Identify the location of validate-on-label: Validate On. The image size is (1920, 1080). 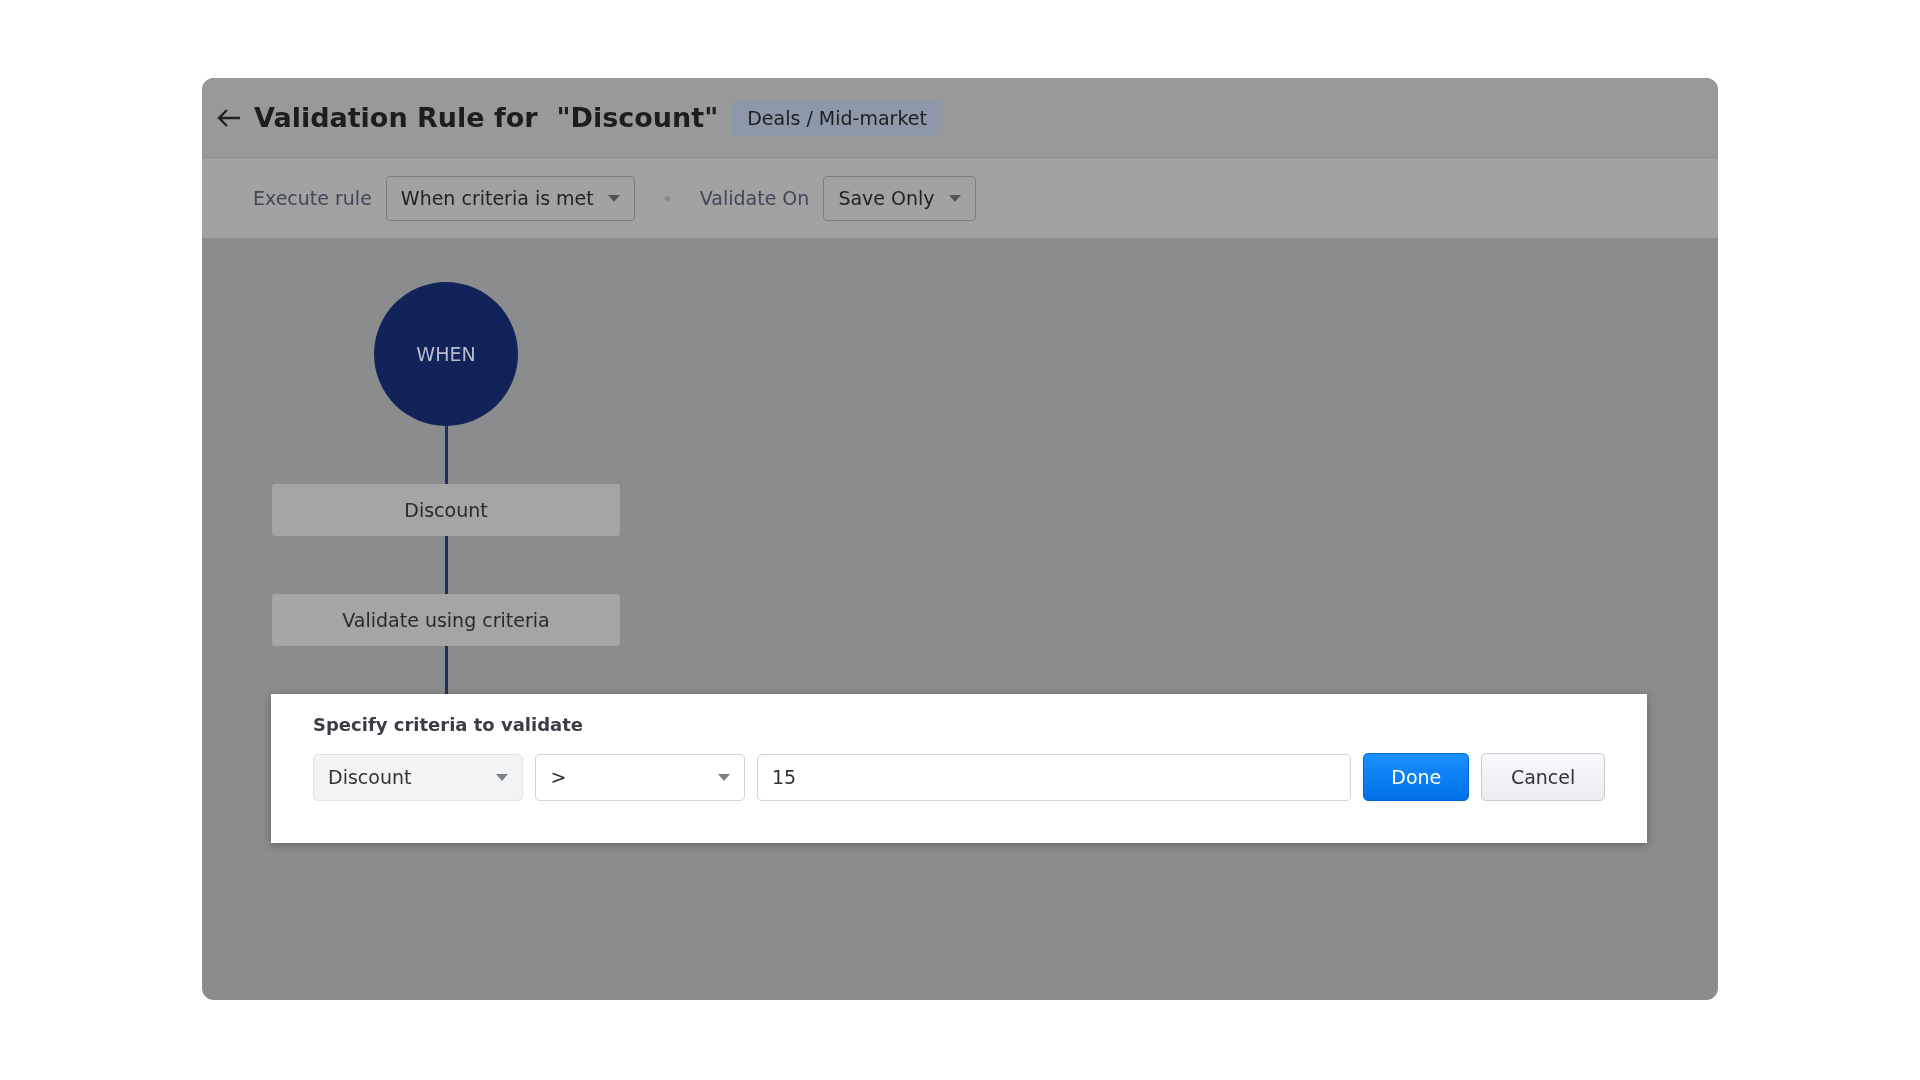
(754, 198).